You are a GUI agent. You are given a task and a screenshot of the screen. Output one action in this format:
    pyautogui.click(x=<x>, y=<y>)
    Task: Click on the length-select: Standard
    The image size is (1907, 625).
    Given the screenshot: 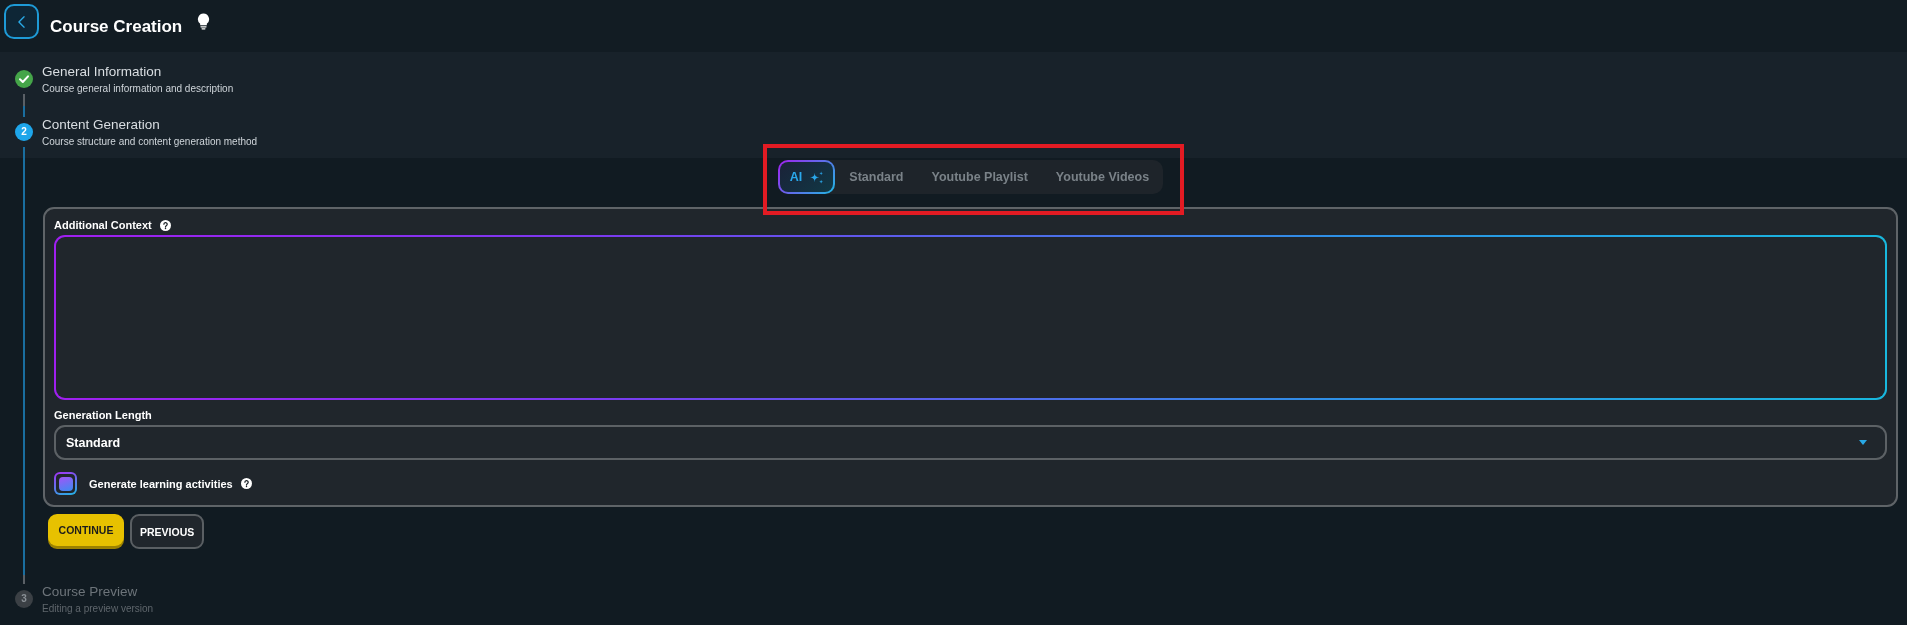 What is the action you would take?
    pyautogui.click(x=970, y=442)
    